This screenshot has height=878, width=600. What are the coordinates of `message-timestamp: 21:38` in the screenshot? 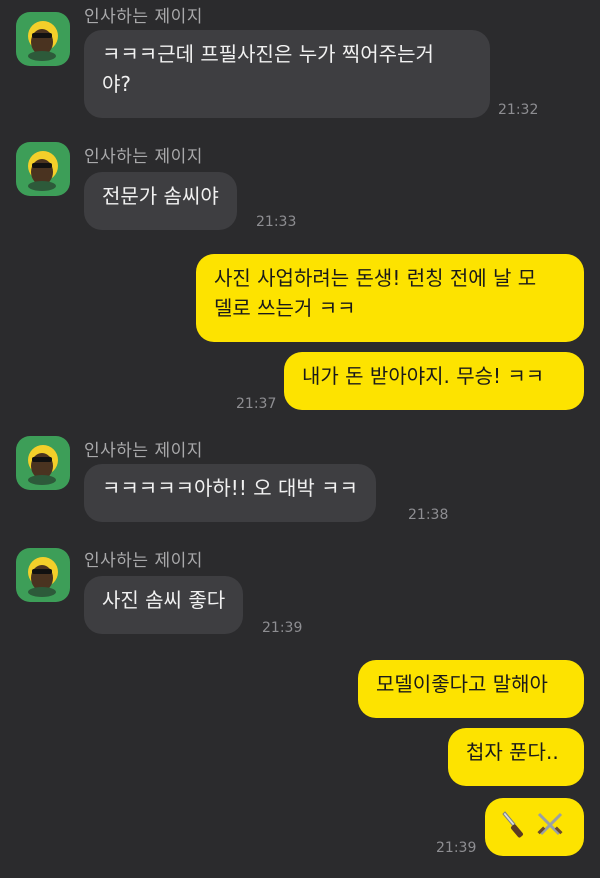 It's located at (428, 515).